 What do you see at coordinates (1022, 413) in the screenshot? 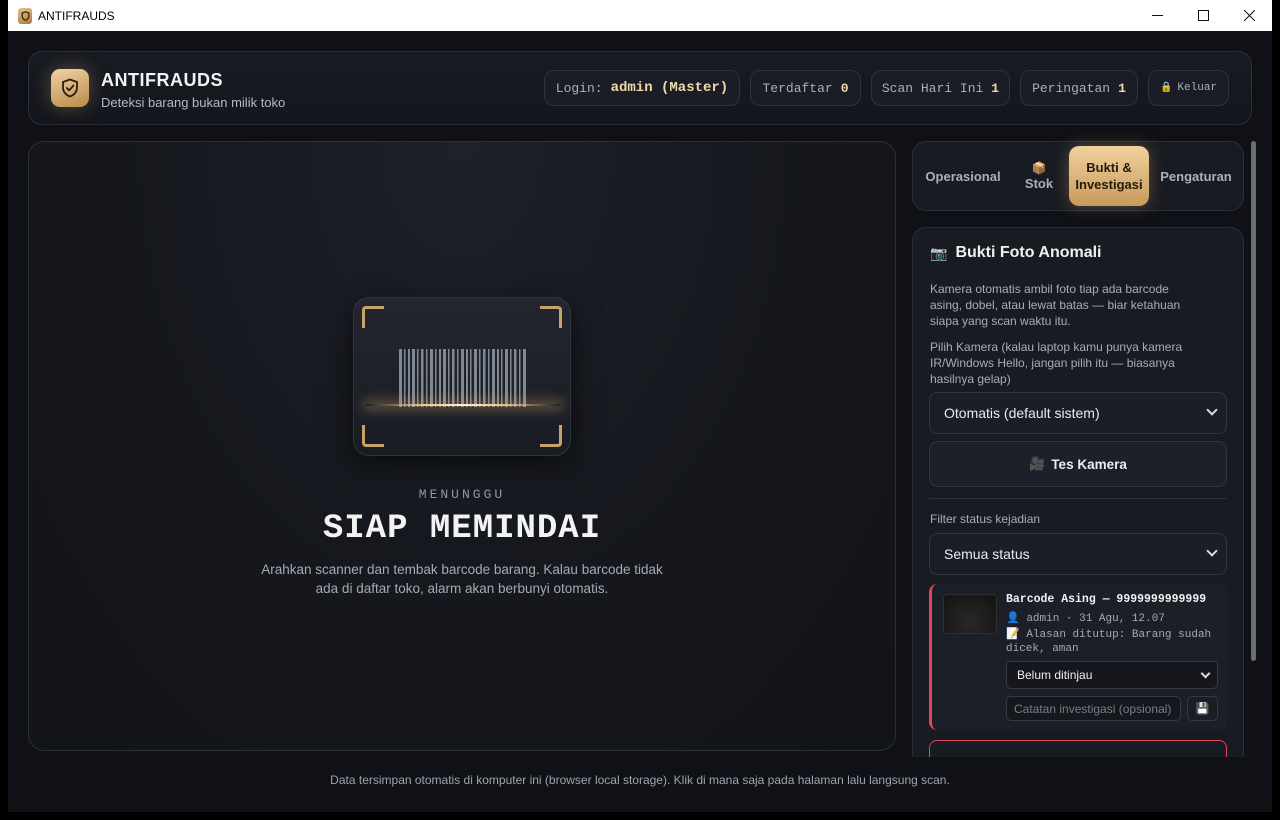
I see `camera-select-value: Otomatis (default sistem)` at bounding box center [1022, 413].